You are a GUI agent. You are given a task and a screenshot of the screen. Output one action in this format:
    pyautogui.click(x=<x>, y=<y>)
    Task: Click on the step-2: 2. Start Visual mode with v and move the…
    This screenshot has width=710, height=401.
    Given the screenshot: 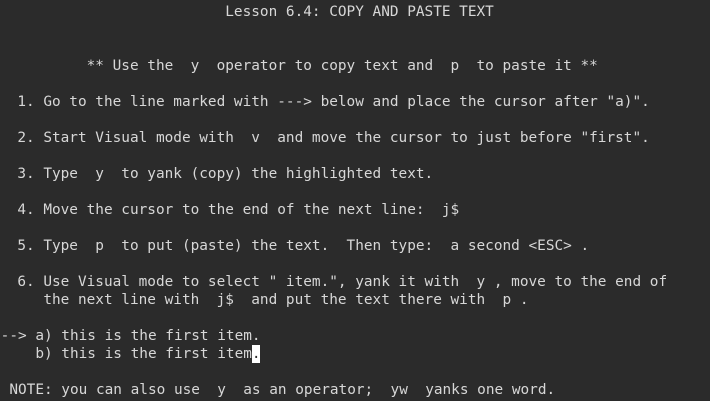 What is the action you would take?
    pyautogui.click(x=325, y=138)
    